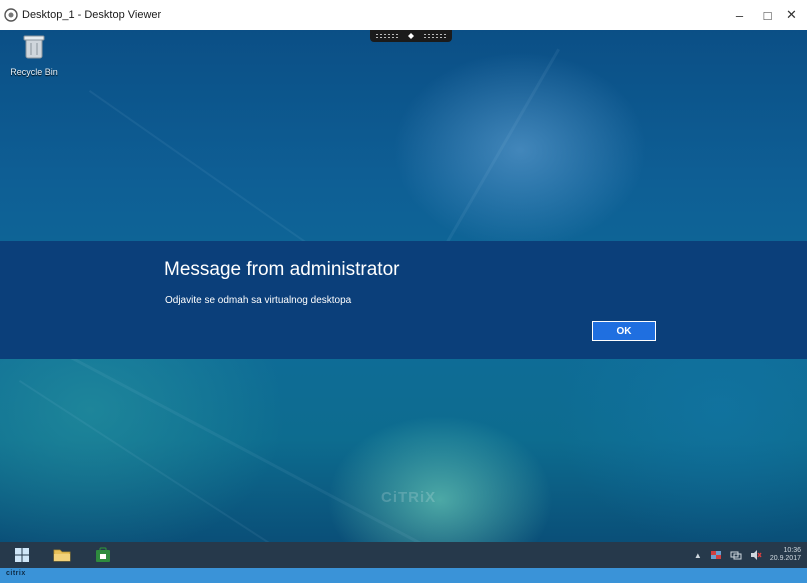  Describe the element at coordinates (747, 555) in the screenshot. I see `system-tray: ▲ 10:36 20.9.2017` at that location.